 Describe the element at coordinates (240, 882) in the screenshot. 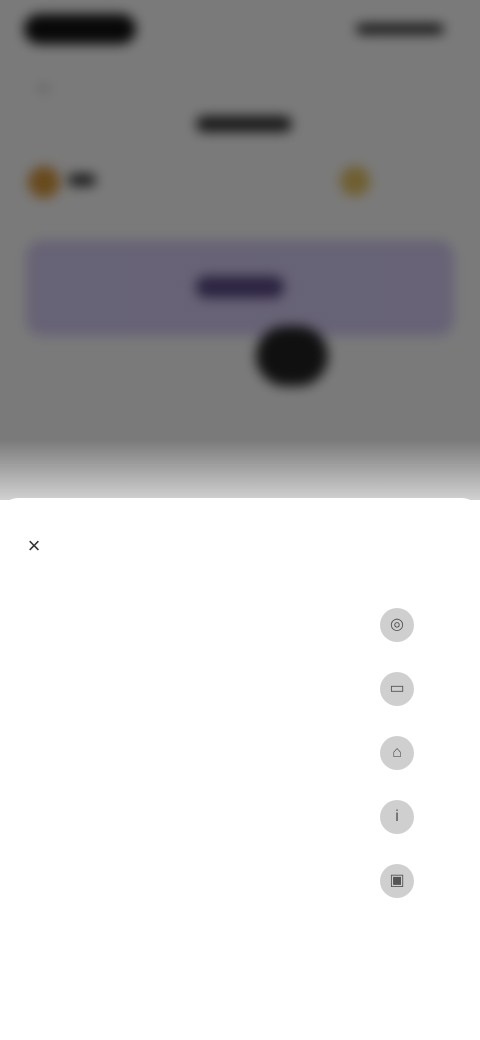

I see `option-item: ▣` at that location.